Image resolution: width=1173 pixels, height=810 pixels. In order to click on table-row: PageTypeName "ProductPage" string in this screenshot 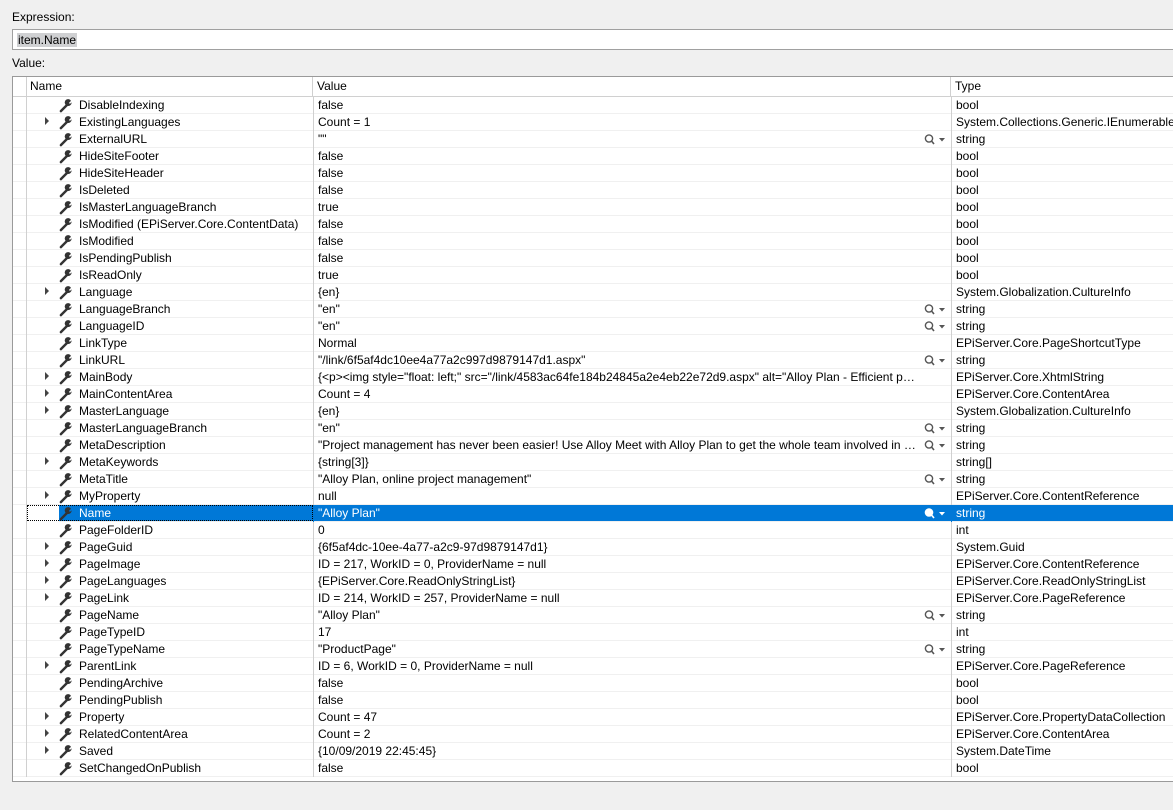, I will do `click(593, 649)`.